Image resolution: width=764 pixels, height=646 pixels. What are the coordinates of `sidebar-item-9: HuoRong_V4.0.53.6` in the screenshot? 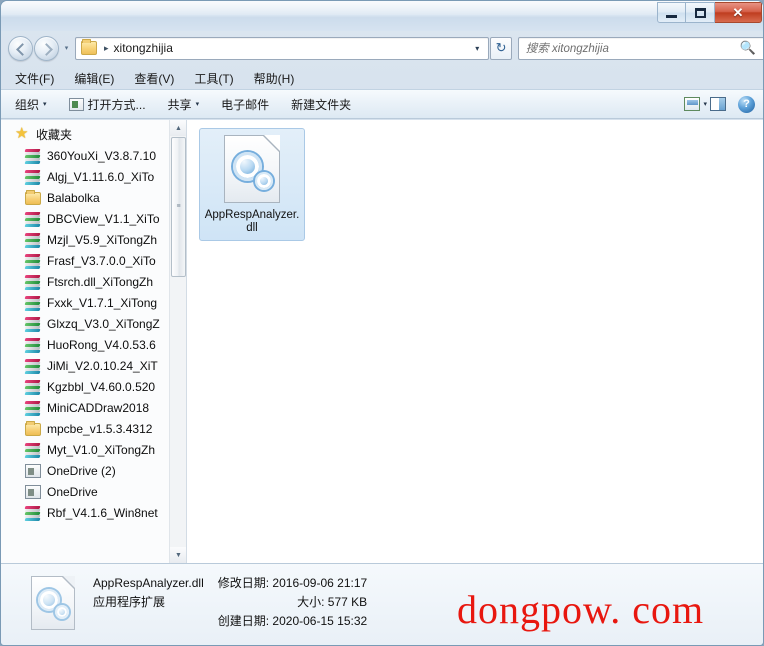 It's located at (93, 344).